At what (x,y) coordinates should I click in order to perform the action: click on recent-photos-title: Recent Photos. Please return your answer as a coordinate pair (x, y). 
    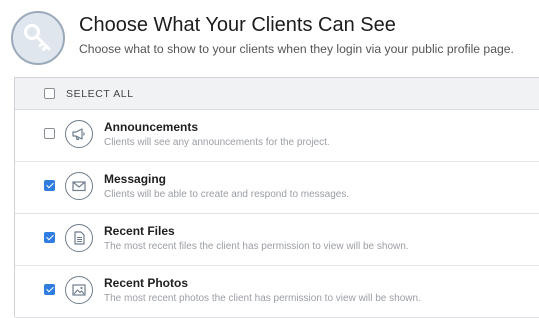
    Looking at the image, I should click on (146, 283).